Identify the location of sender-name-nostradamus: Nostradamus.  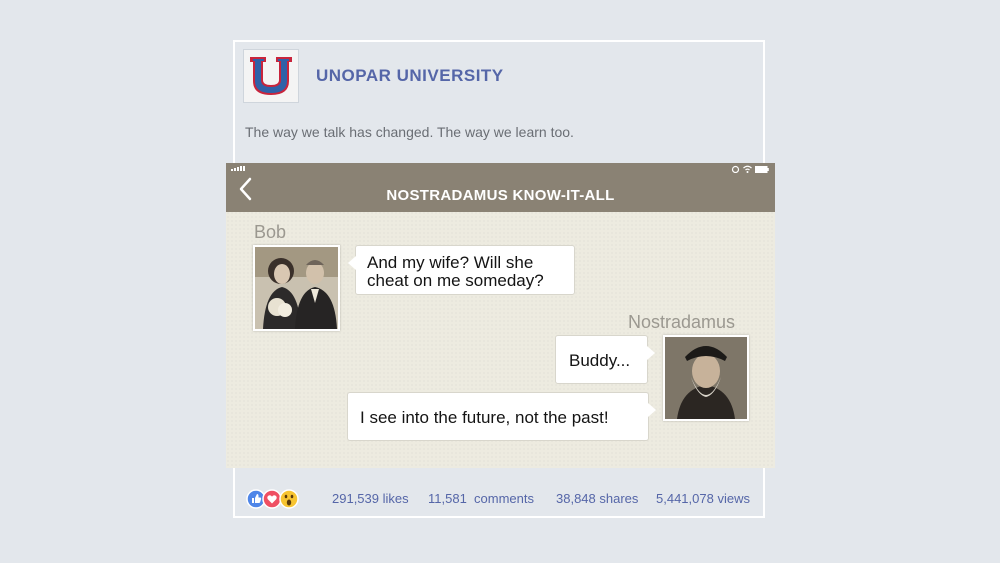
(682, 322).